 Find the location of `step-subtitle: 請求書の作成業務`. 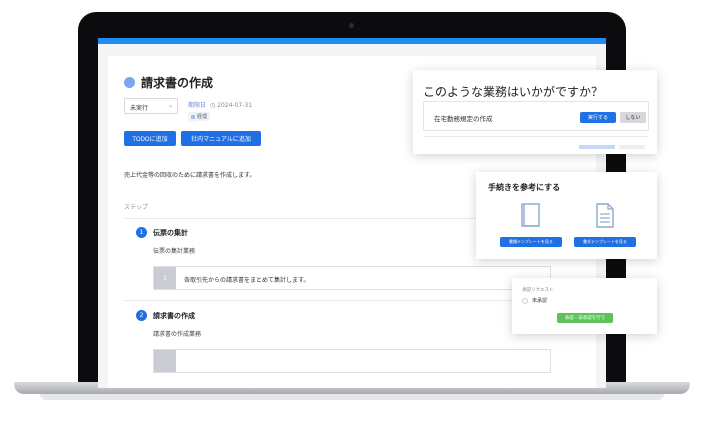

step-subtitle: 請求書の作成業務 is located at coordinates (177, 334).